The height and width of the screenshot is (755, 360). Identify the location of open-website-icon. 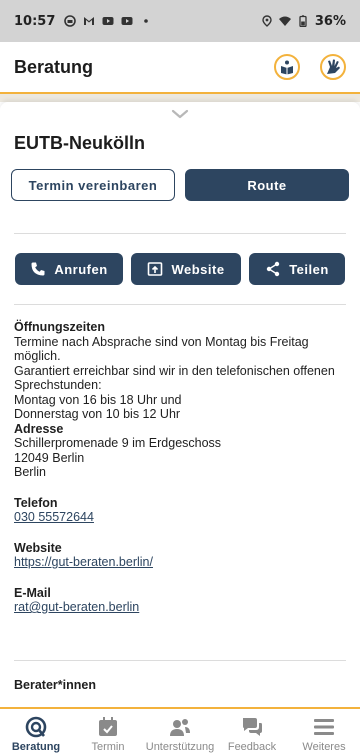
(155, 269).